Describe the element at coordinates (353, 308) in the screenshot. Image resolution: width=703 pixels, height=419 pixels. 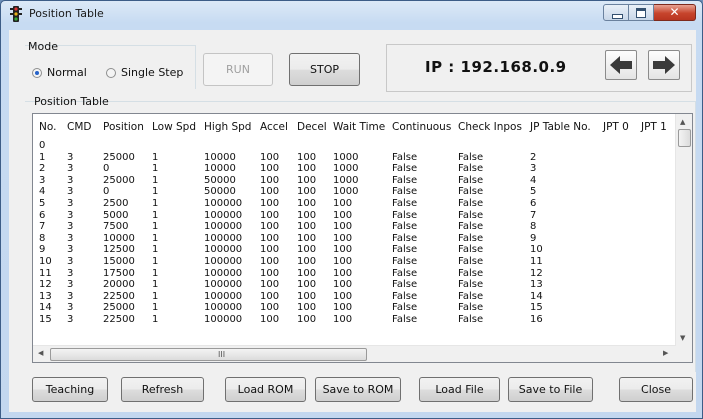
I see `table-row: 14 3 25000 1 100000 100 100 100 False False 15` at that location.